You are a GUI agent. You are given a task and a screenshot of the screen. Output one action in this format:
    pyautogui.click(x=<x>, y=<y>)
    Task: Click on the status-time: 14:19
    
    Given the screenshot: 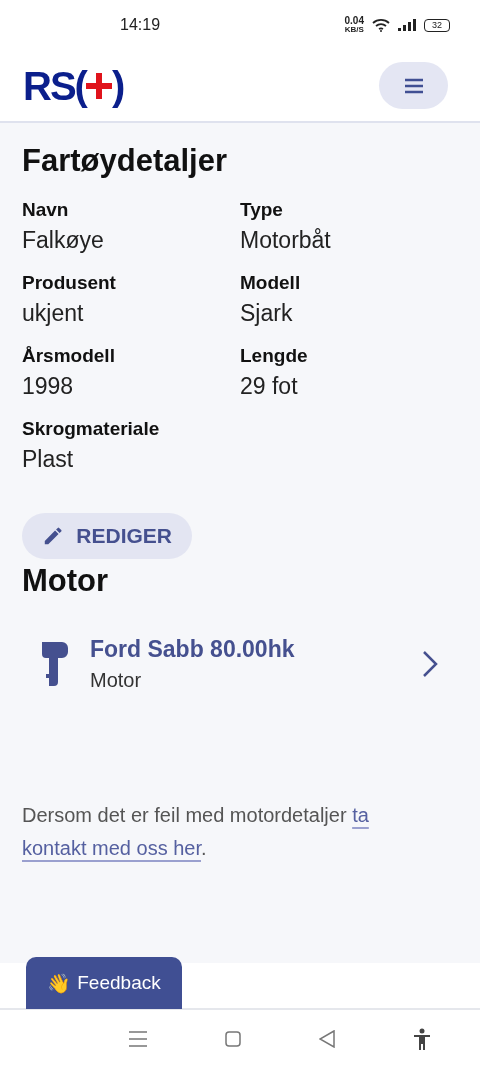 What is the action you would take?
    pyautogui.click(x=140, y=25)
    